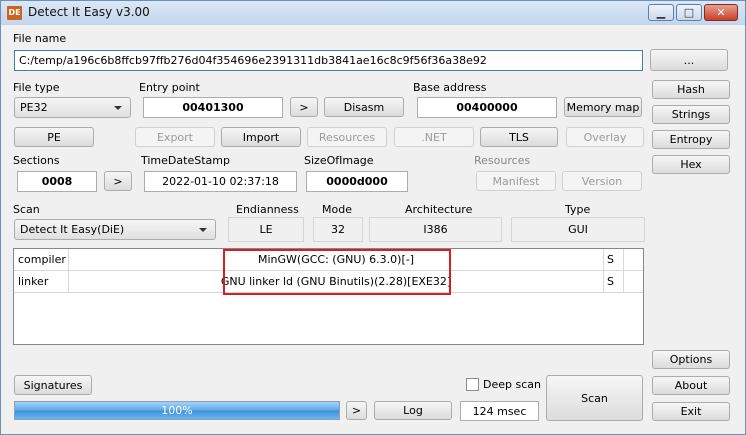  I want to click on entry-point-field: 00401300, so click(213, 107).